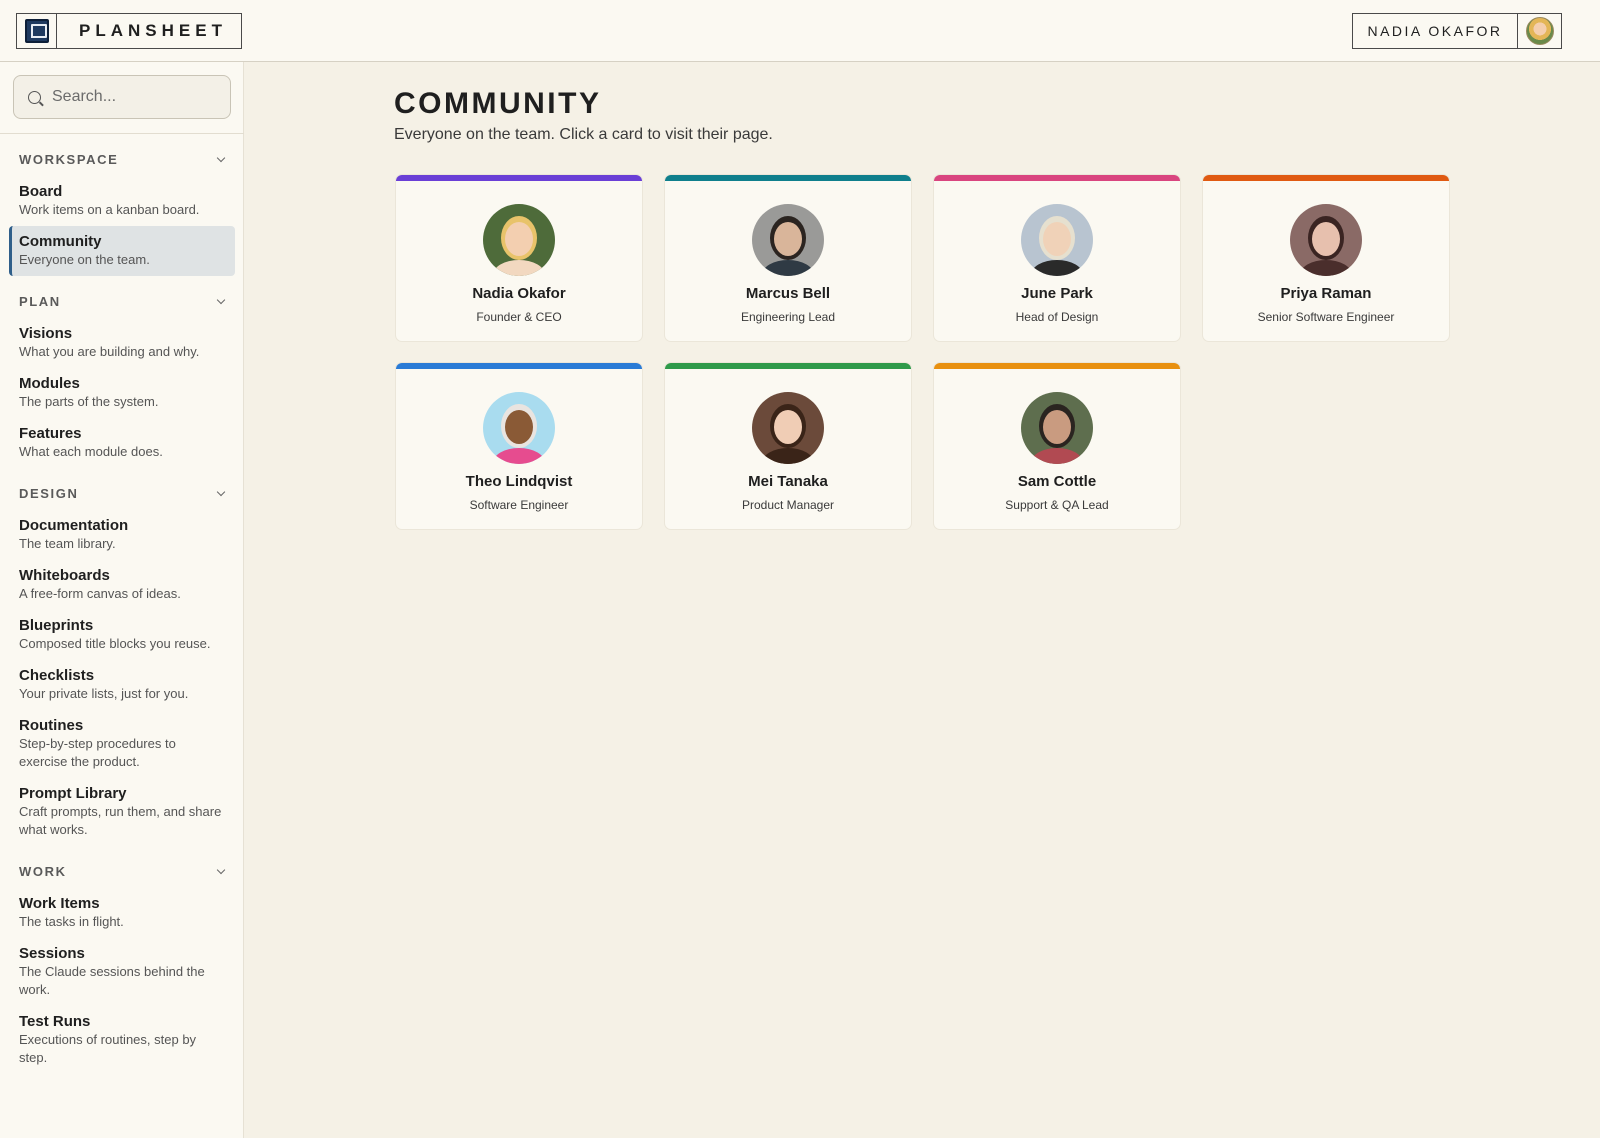 The height and width of the screenshot is (1138, 1600). What do you see at coordinates (1326, 293) in the screenshot?
I see `member-name: Priya Raman` at bounding box center [1326, 293].